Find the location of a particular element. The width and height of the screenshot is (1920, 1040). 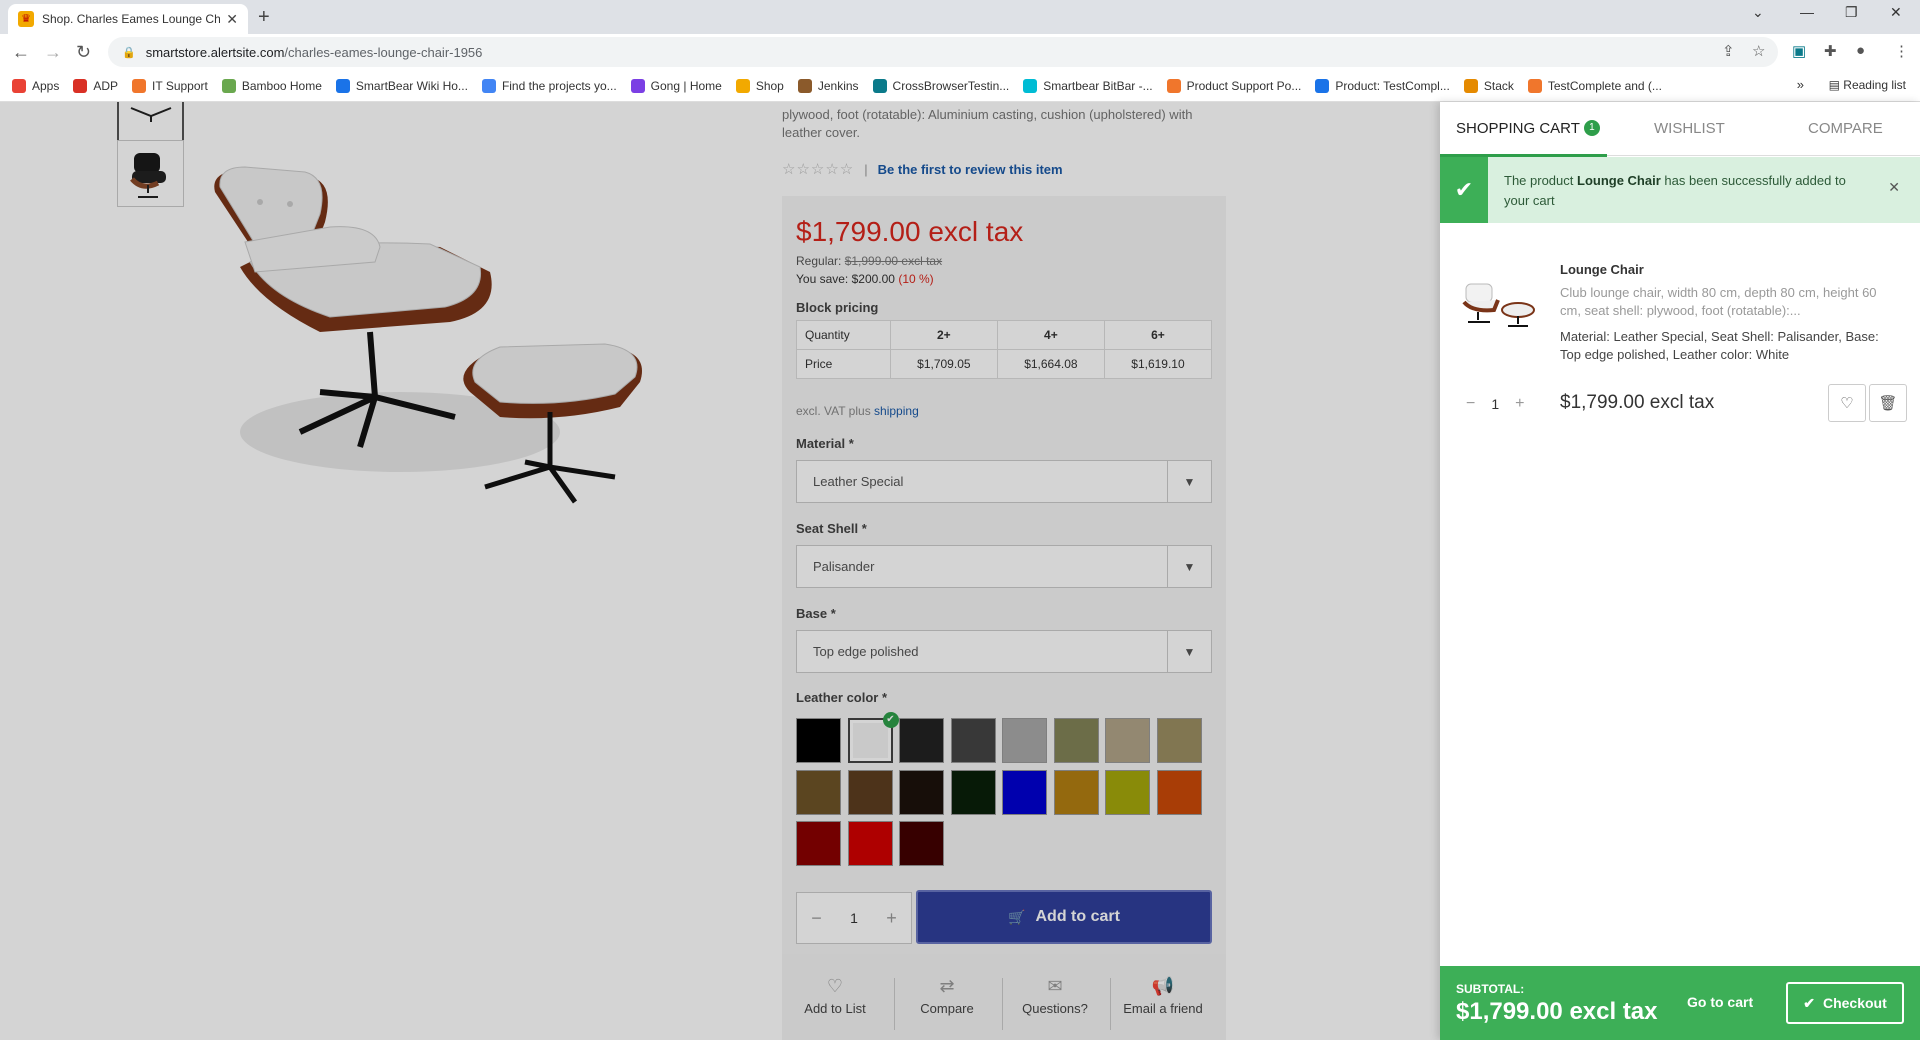

tab-search-icon: ⌄ is located at coordinates (1758, 12).